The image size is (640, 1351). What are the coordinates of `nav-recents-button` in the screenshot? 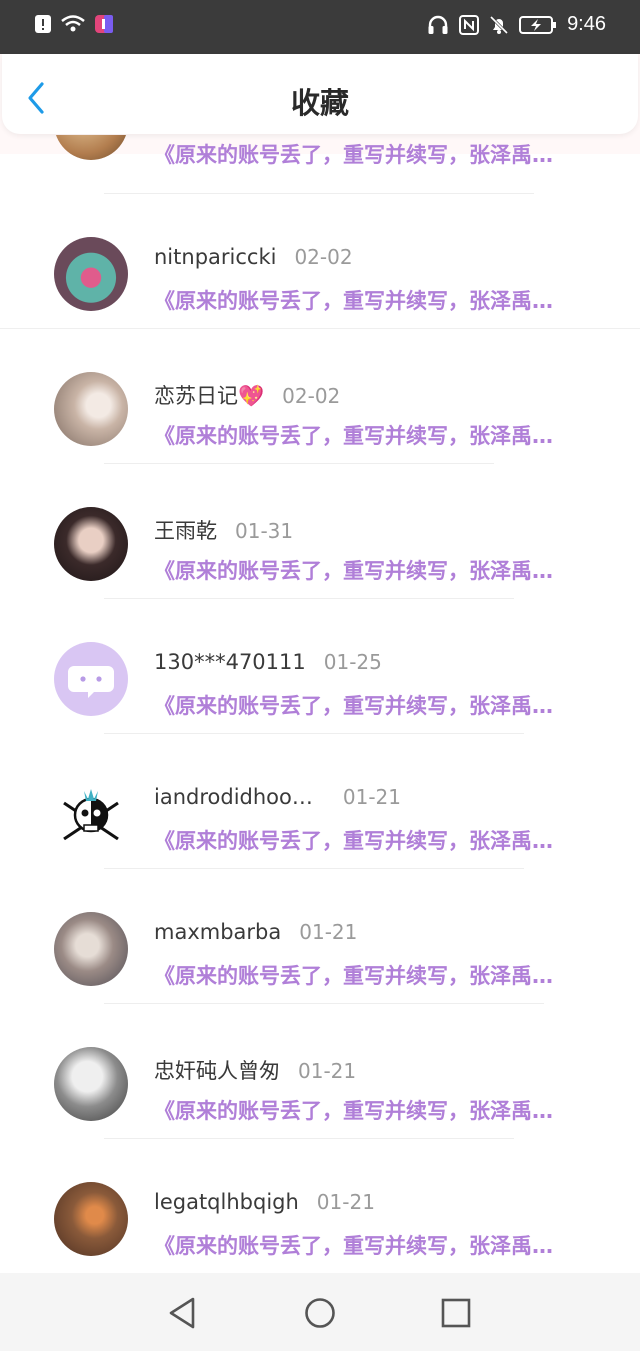 It's located at (455, 1313).